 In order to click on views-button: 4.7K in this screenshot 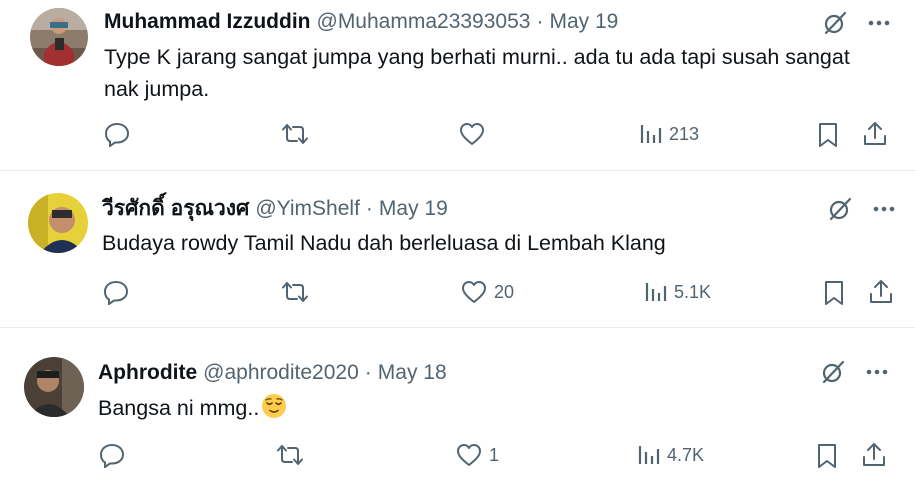, I will do `click(670, 455)`.